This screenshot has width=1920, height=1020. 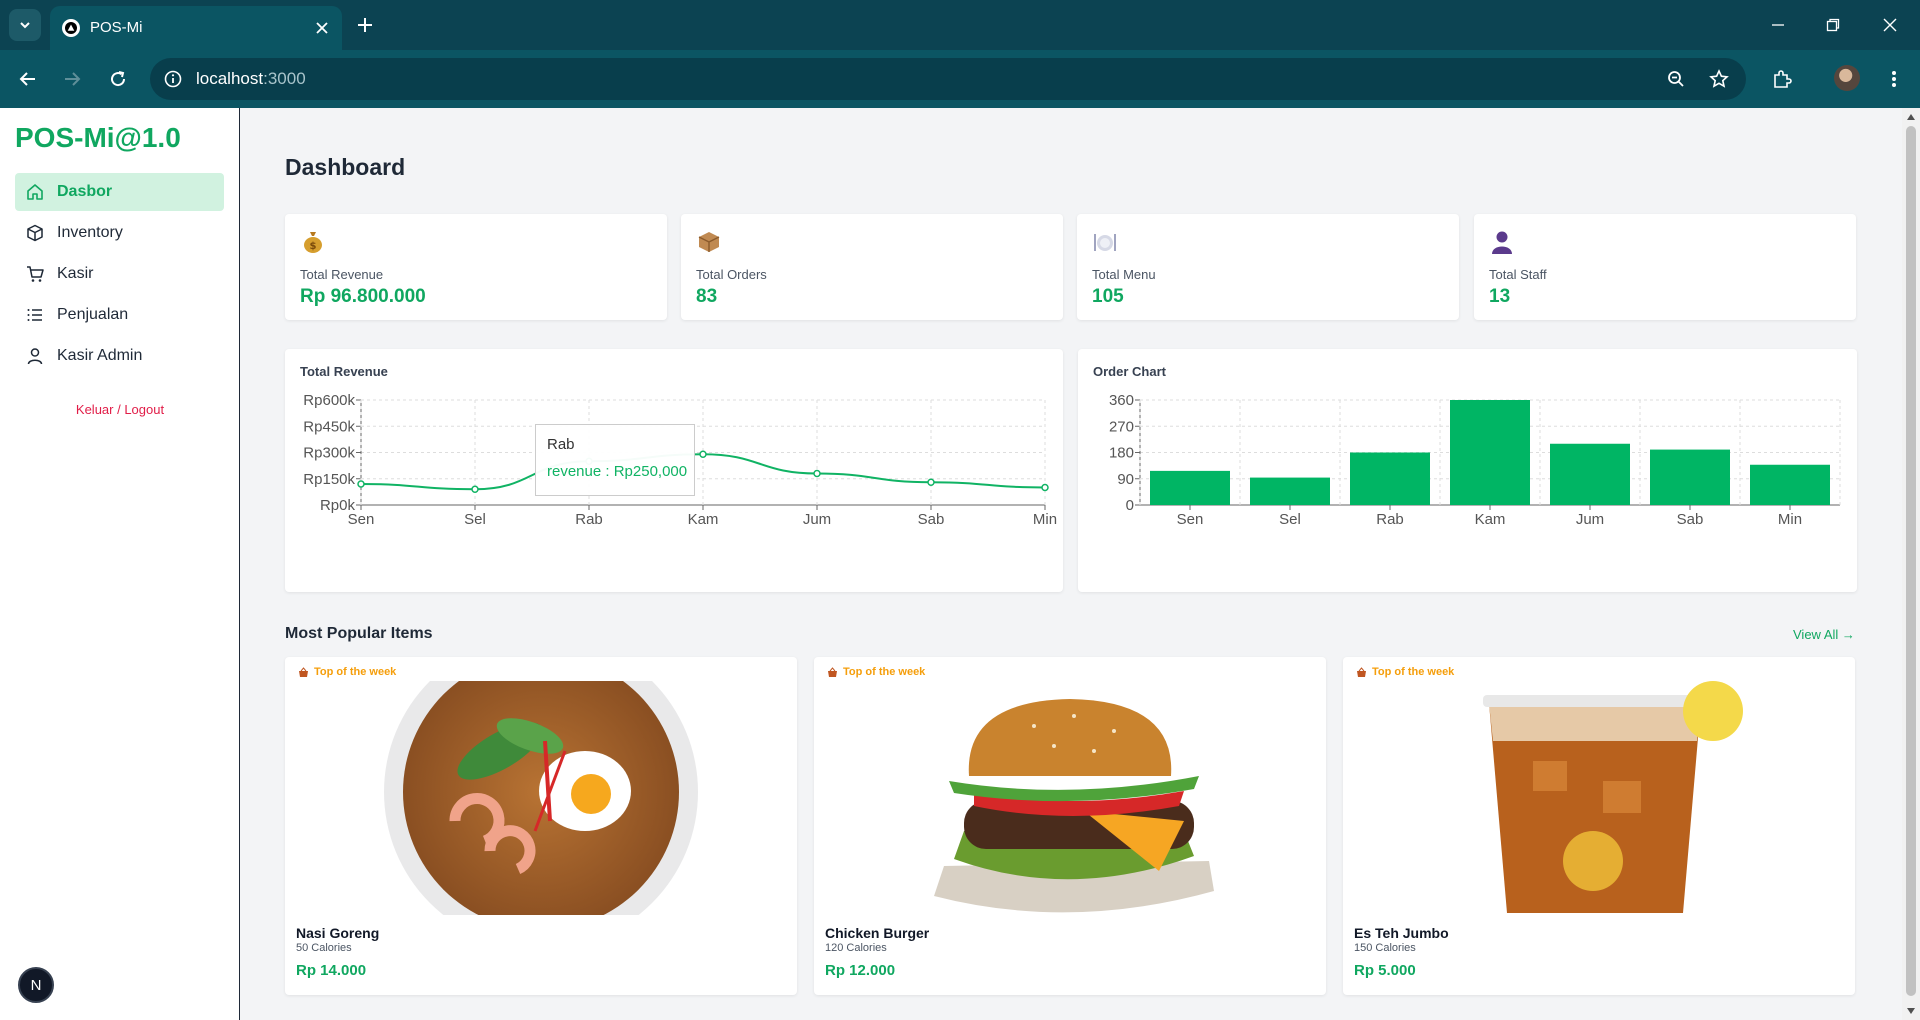 What do you see at coordinates (35, 274) in the screenshot?
I see `cart-icon` at bounding box center [35, 274].